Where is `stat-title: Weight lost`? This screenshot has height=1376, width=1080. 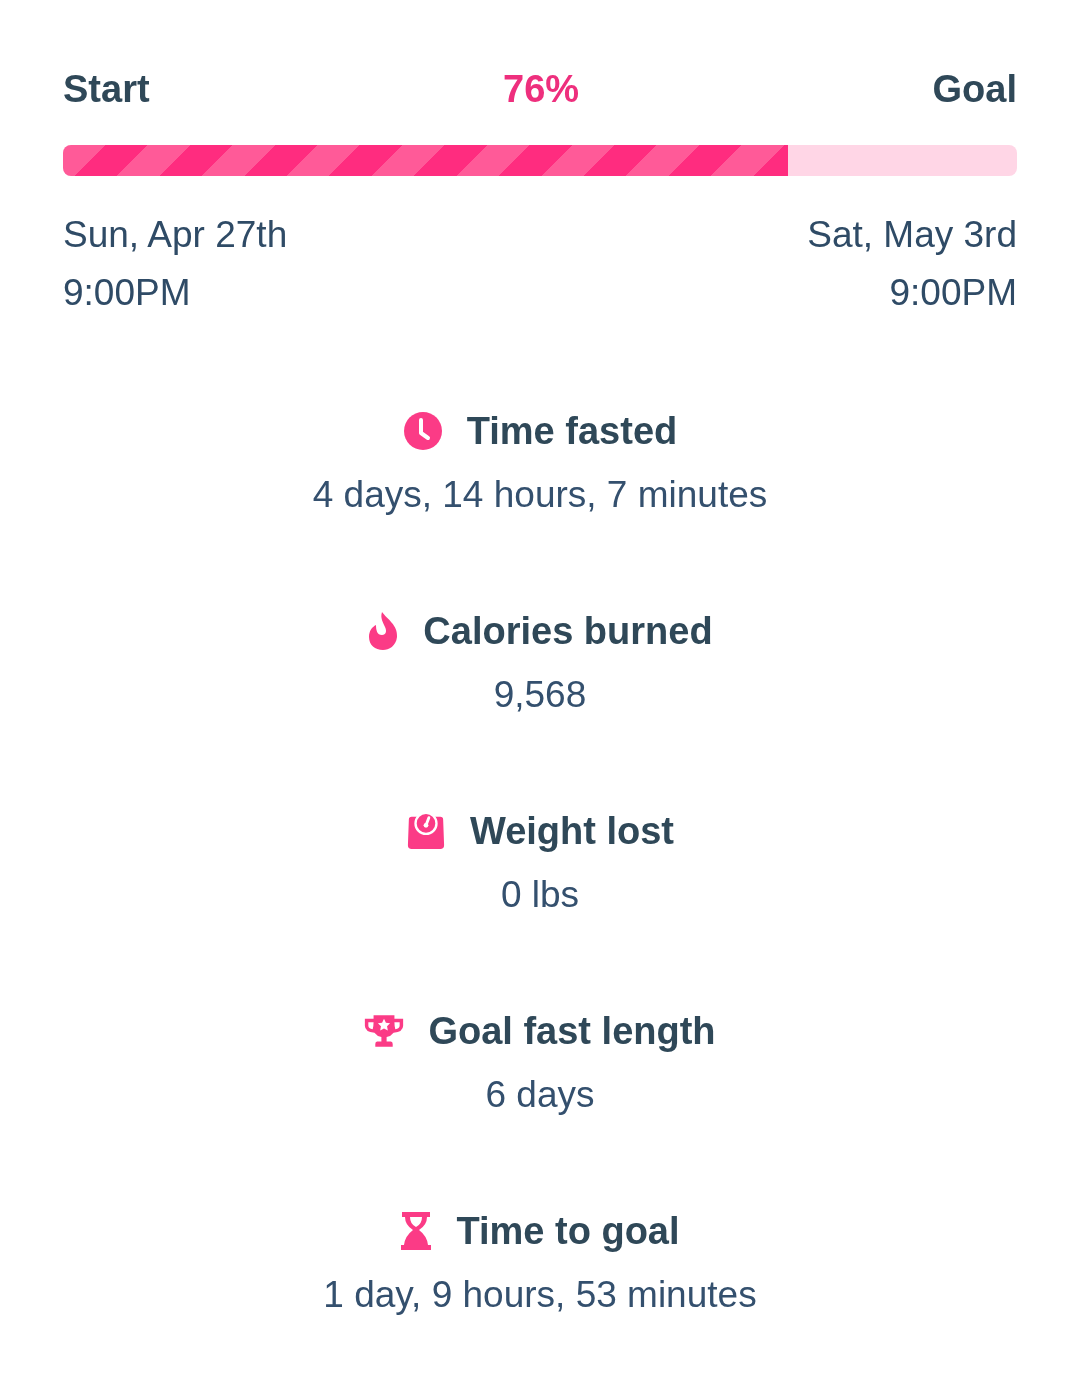
stat-title: Weight lost is located at coordinates (572, 831).